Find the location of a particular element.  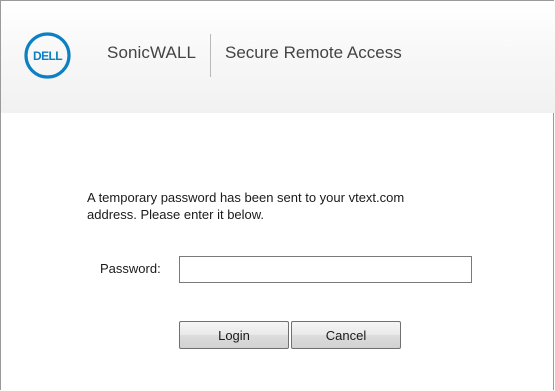

brand-name: SonicWALL is located at coordinates (152, 52).